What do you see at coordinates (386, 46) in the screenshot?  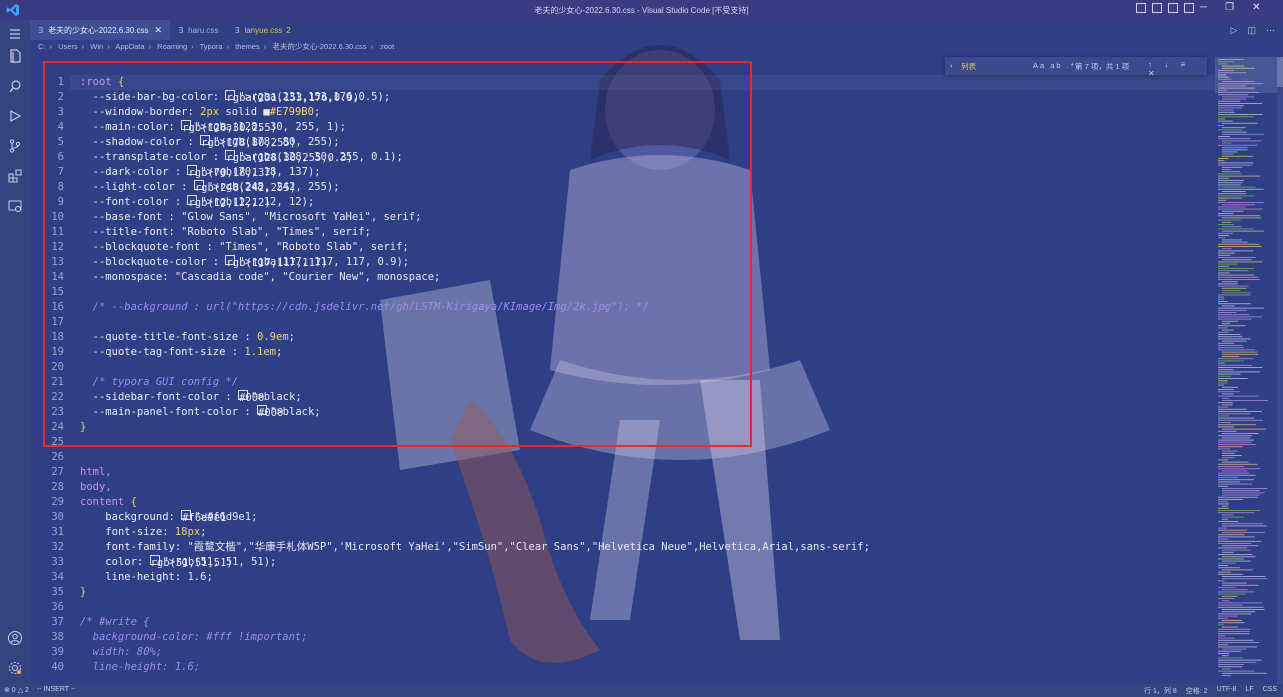 I see `breadcrumb-item: :root` at bounding box center [386, 46].